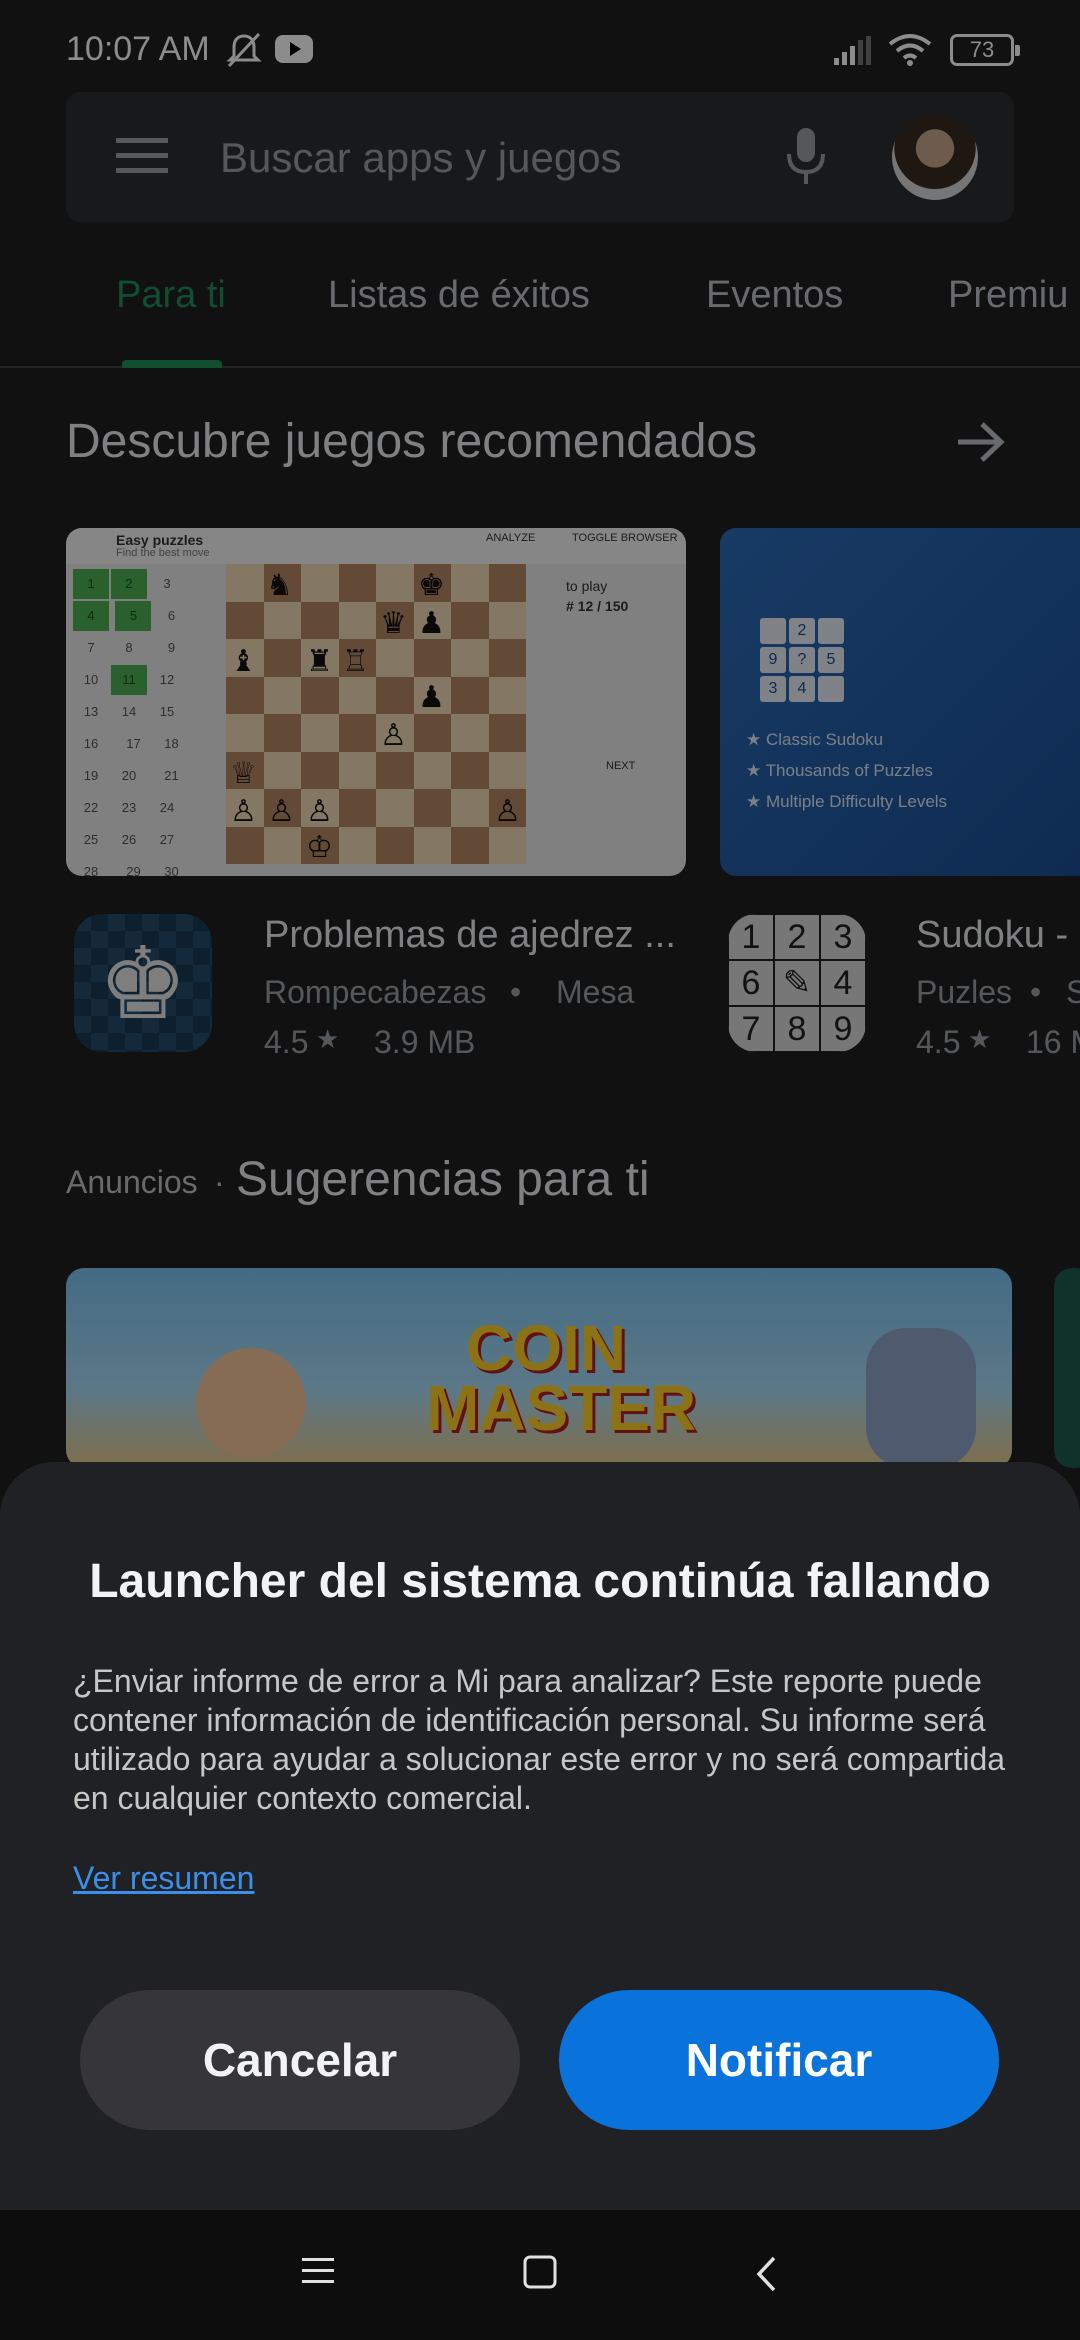  I want to click on view-summary-link: Ver resumen, so click(163, 1878).